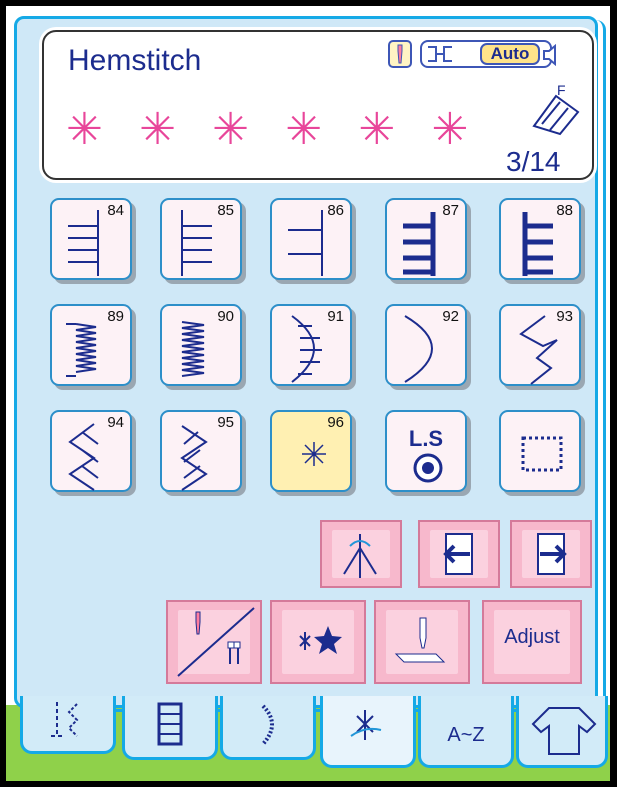  I want to click on stitch-94-button: 94, so click(91, 451).